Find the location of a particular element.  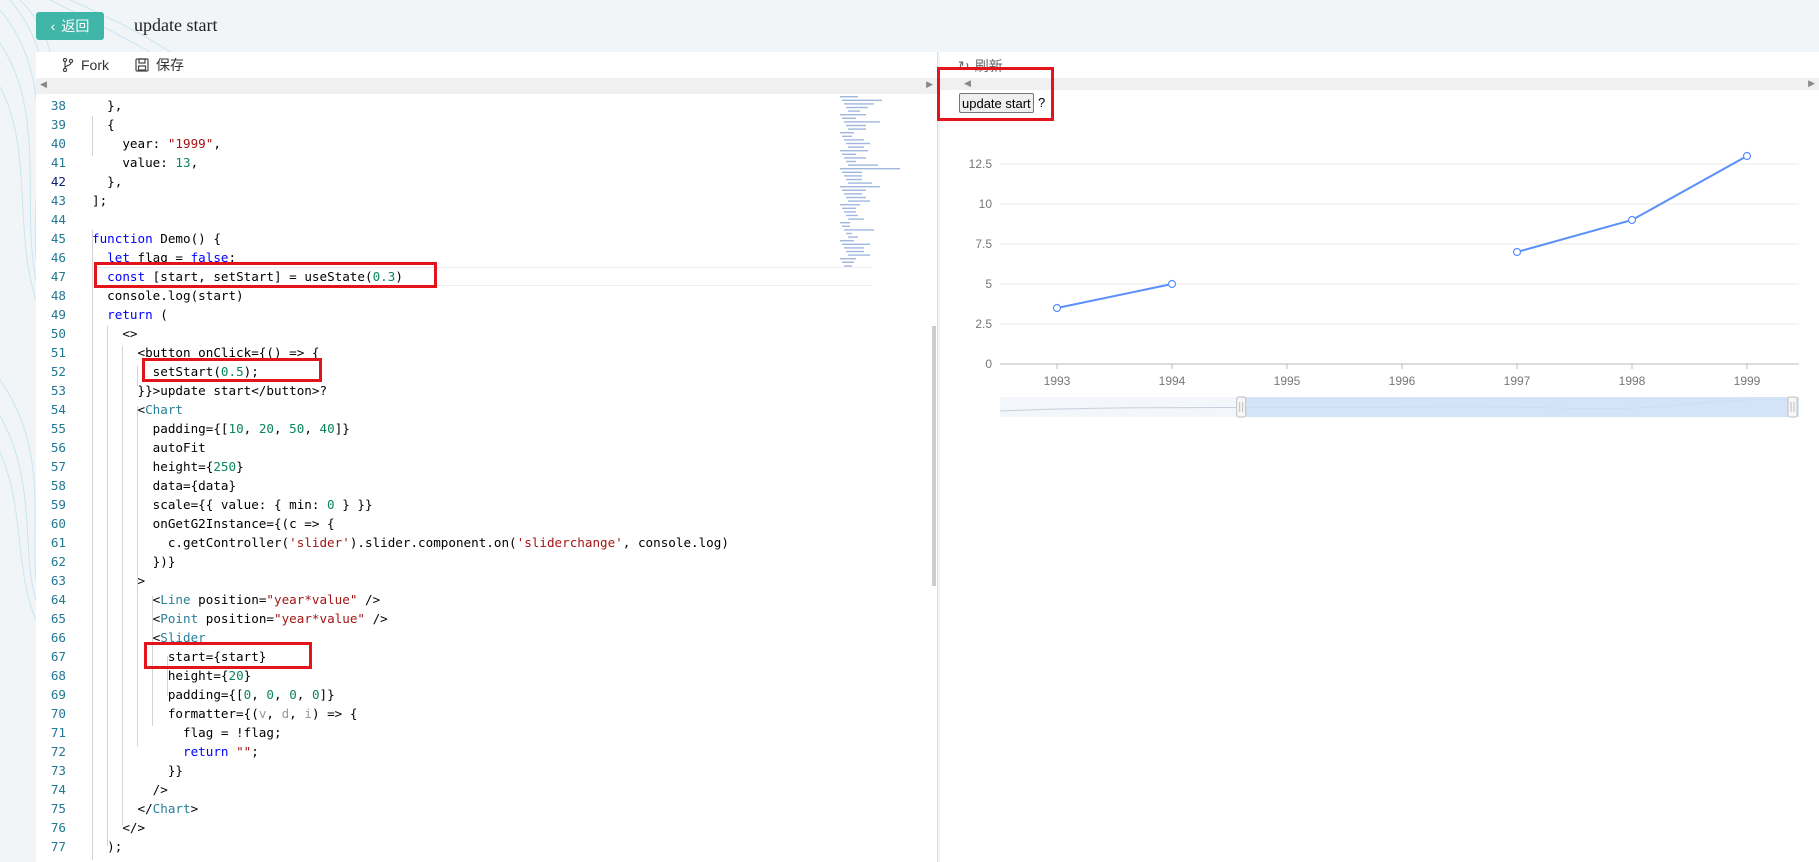

code-line: 64 <Line position="year*value" /> is located at coordinates (436, 599).